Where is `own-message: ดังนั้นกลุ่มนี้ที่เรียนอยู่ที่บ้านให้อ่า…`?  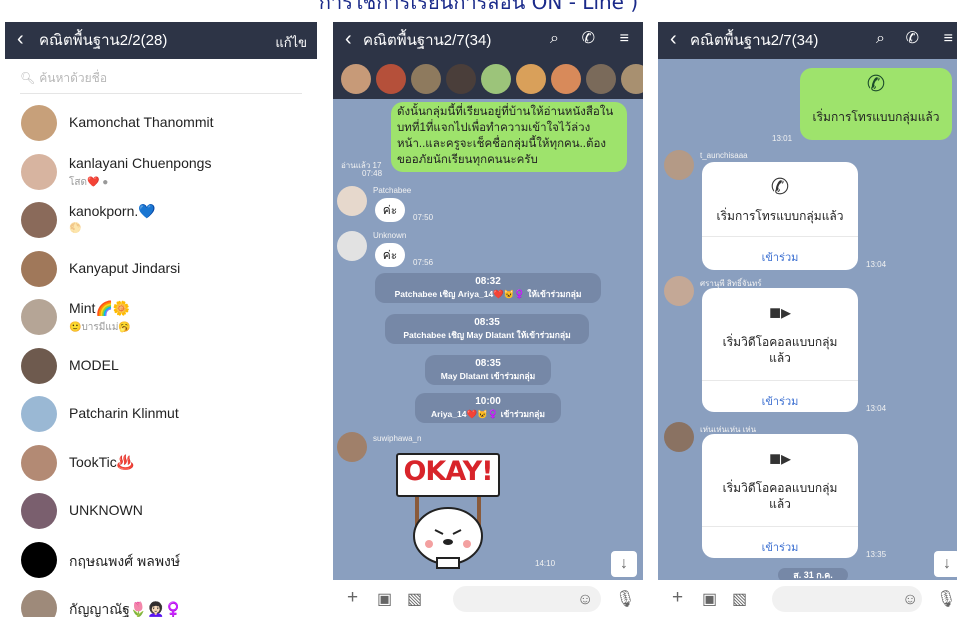 own-message: ดังนั้นกลุ่มนี้ที่เรียนอยู่ที่บ้านให้อ่า… is located at coordinates (509, 137).